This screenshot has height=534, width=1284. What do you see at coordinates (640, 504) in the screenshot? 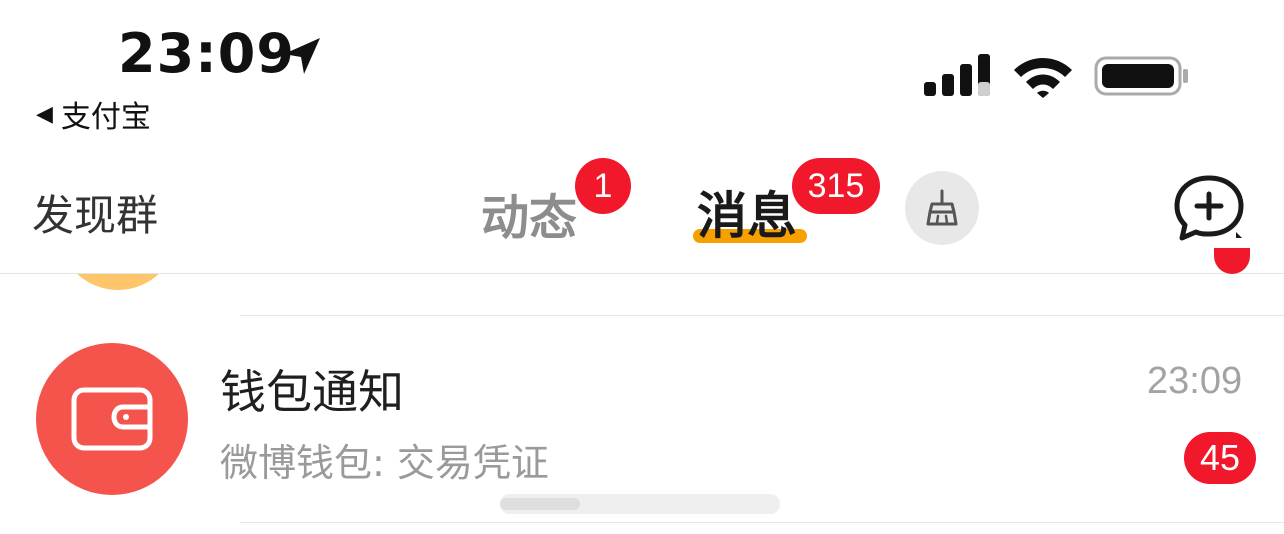
I see `scroll-indicator` at bounding box center [640, 504].